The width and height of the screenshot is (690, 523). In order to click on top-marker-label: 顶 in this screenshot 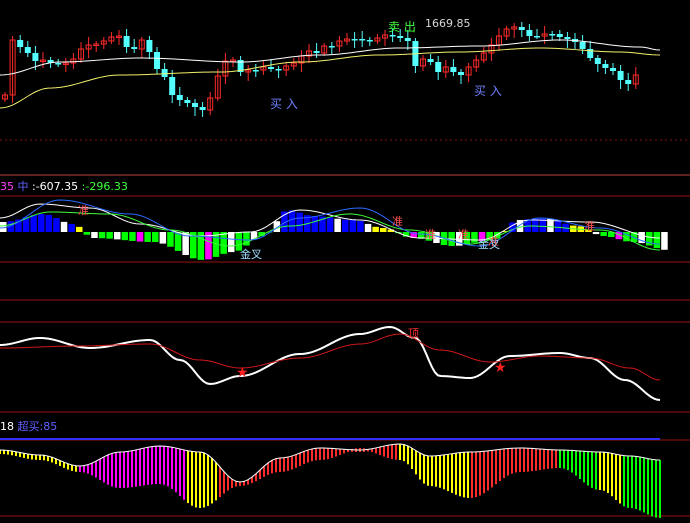, I will do `click(413, 333)`.